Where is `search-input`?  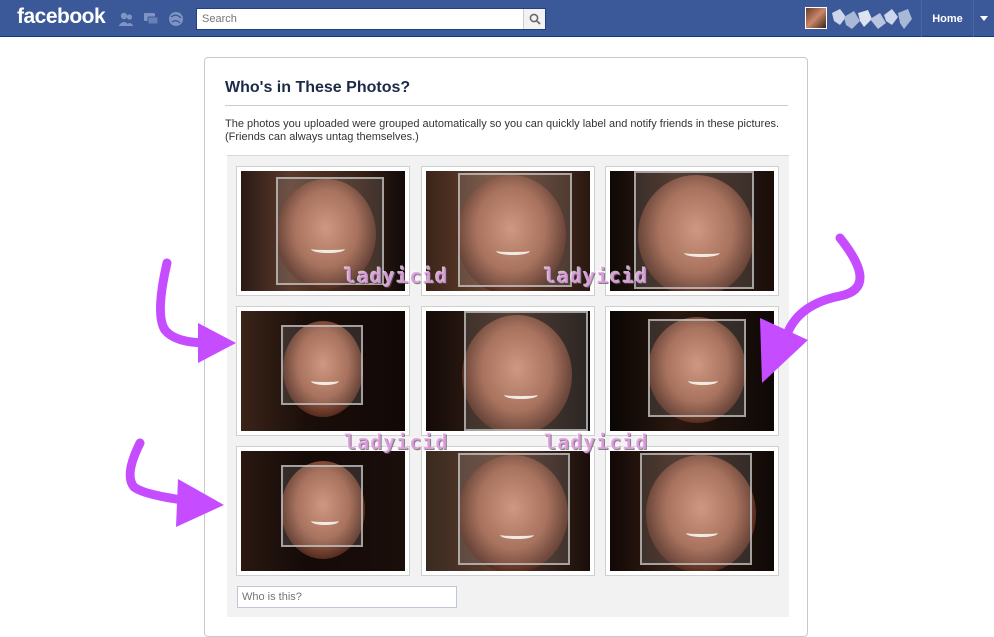 search-input is located at coordinates (358, 19).